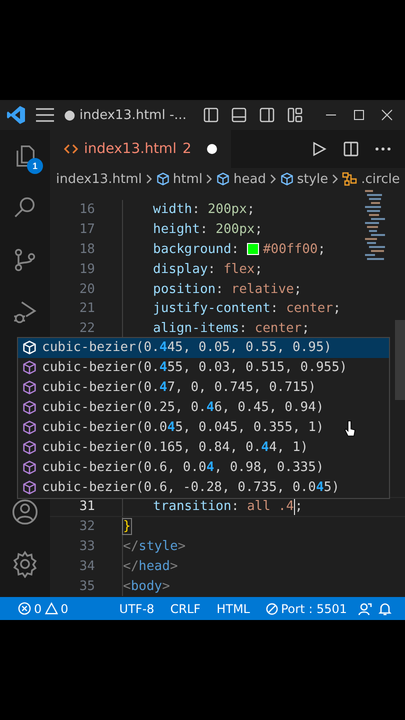  Describe the element at coordinates (158, 546) in the screenshot. I see `code-token: style` at that location.